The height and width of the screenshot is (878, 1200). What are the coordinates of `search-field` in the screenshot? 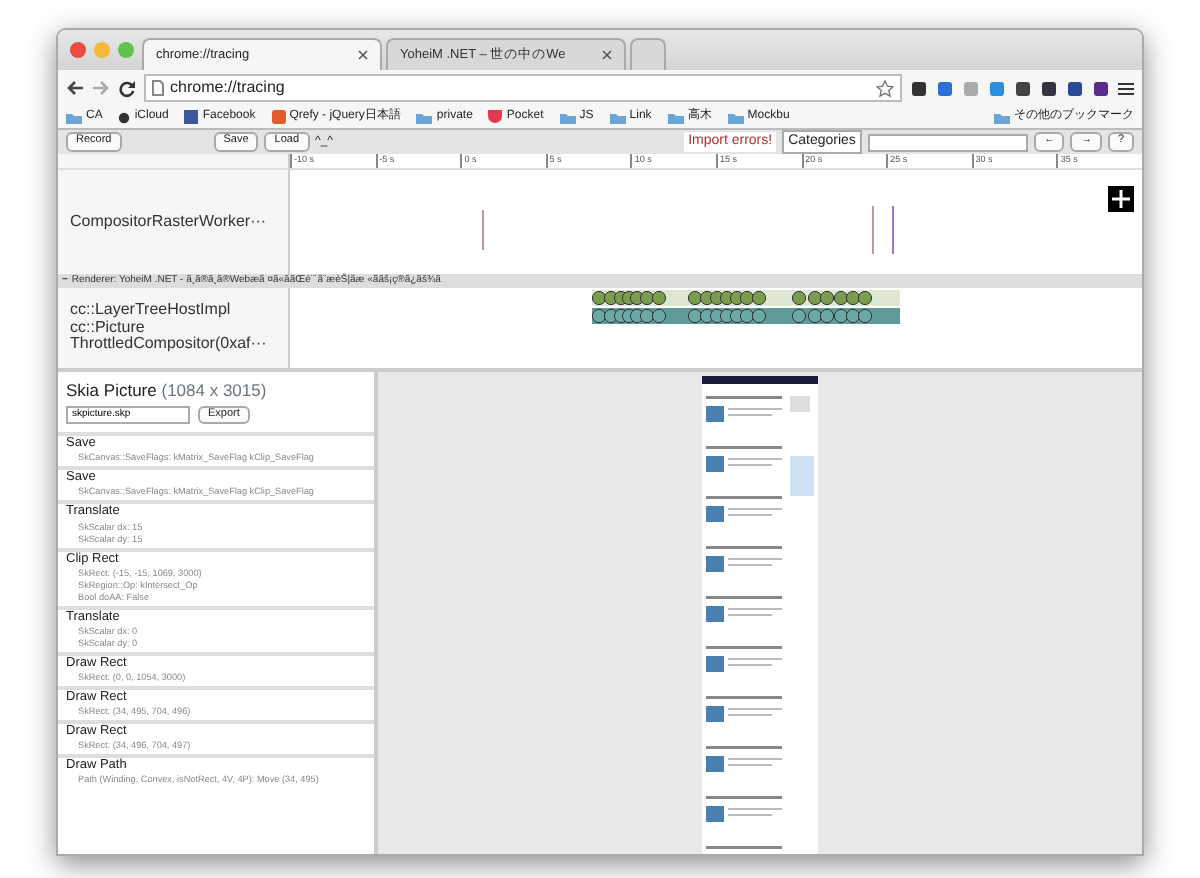 It's located at (947, 142).